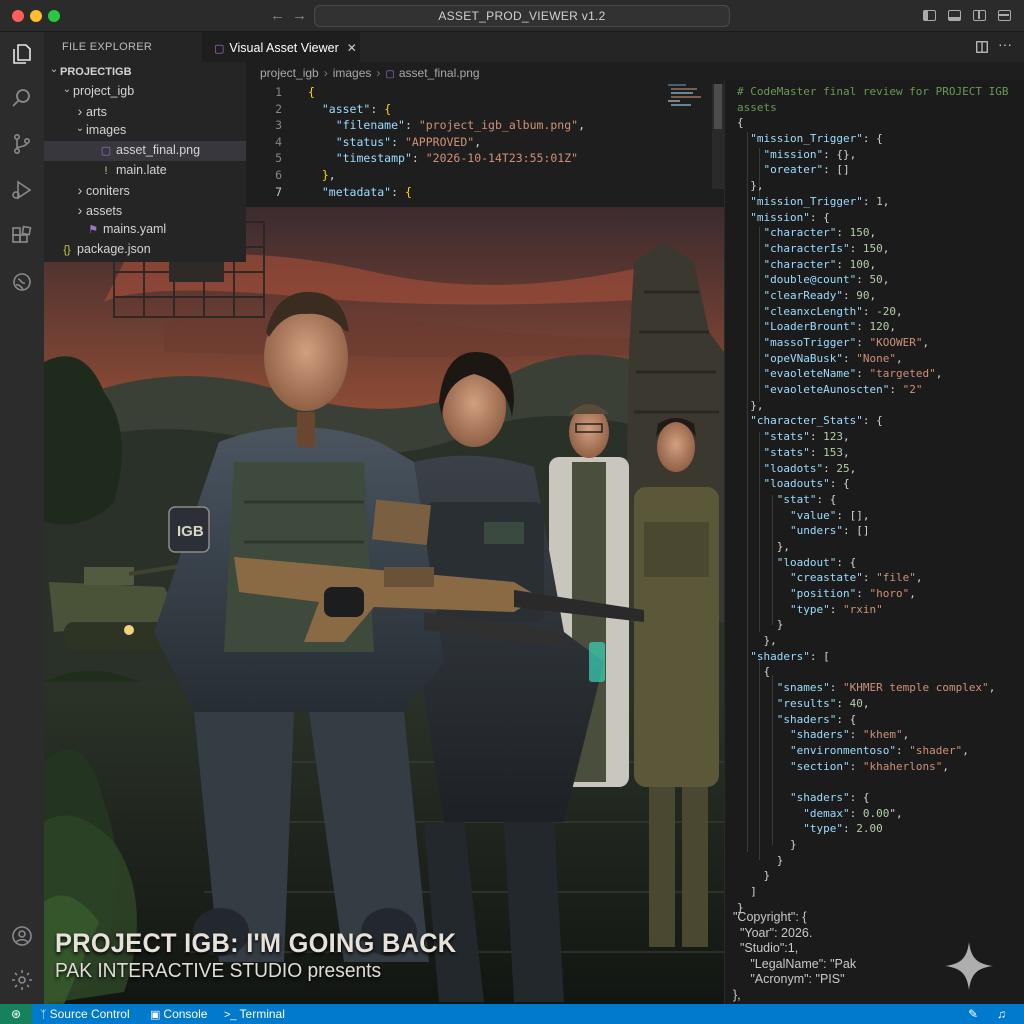 This screenshot has height=1024, width=1024. I want to click on copyright-line: "Copyright": {, so click(770, 917).